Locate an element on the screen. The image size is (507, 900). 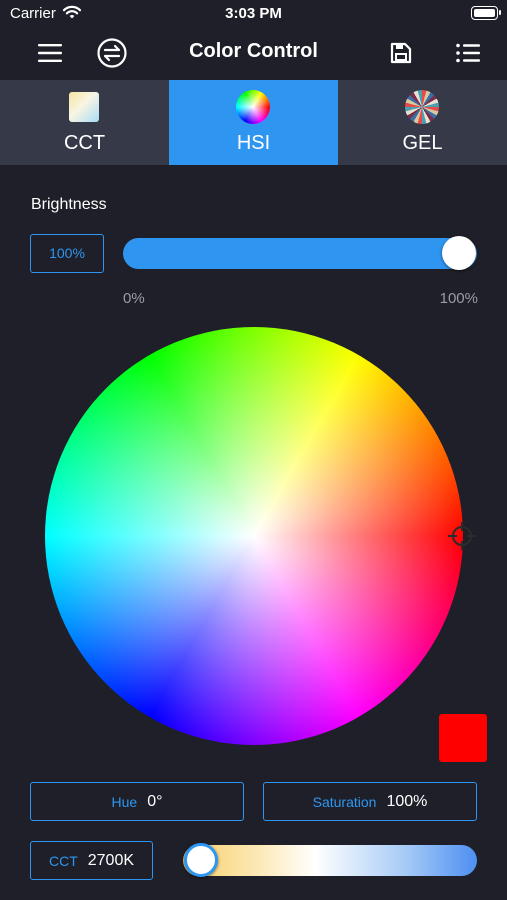
status-time: 3:03 PM is located at coordinates (253, 13).